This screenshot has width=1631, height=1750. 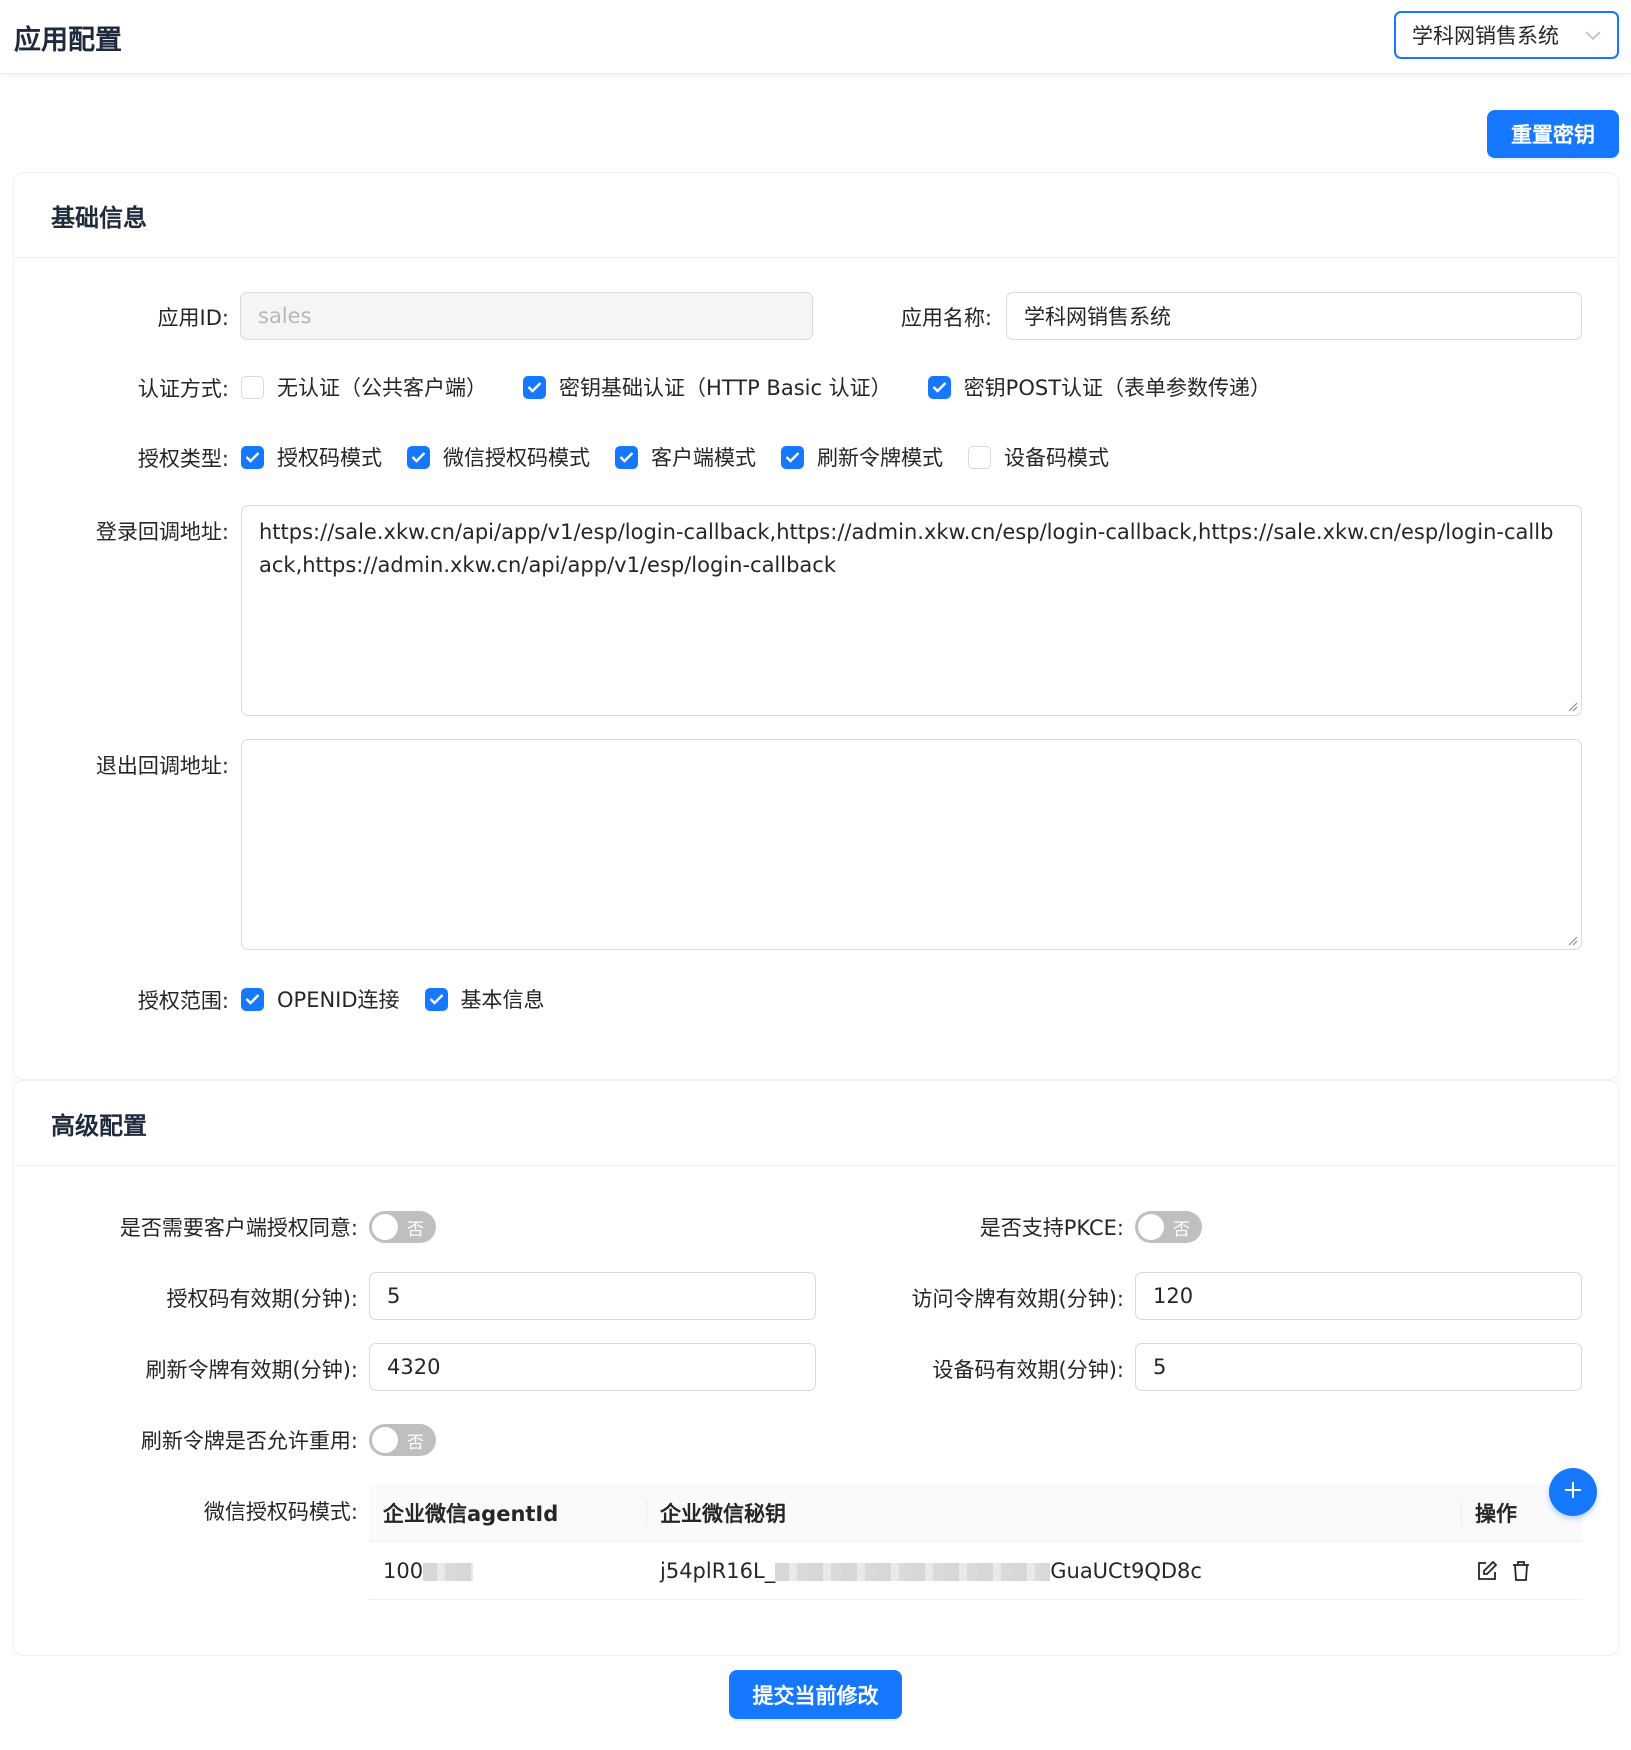 What do you see at coordinates (975, 1513) in the screenshot?
I see `table-header: 企业微信agentId 企业微信秘钥 操作` at bounding box center [975, 1513].